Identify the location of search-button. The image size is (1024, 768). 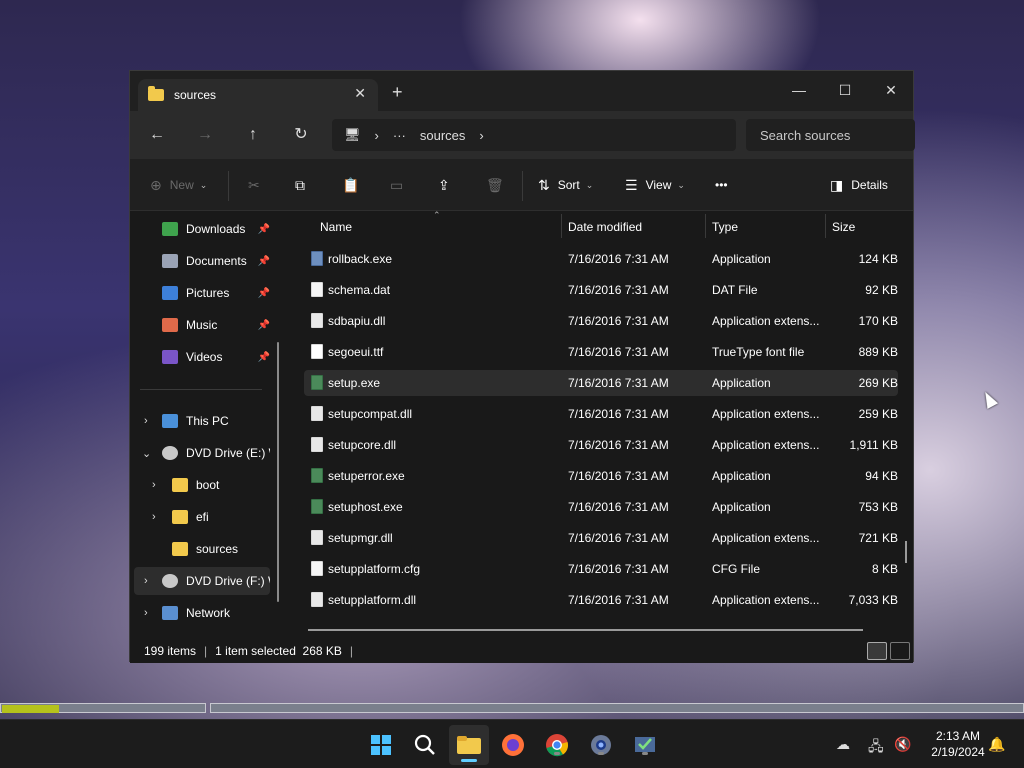
(425, 745).